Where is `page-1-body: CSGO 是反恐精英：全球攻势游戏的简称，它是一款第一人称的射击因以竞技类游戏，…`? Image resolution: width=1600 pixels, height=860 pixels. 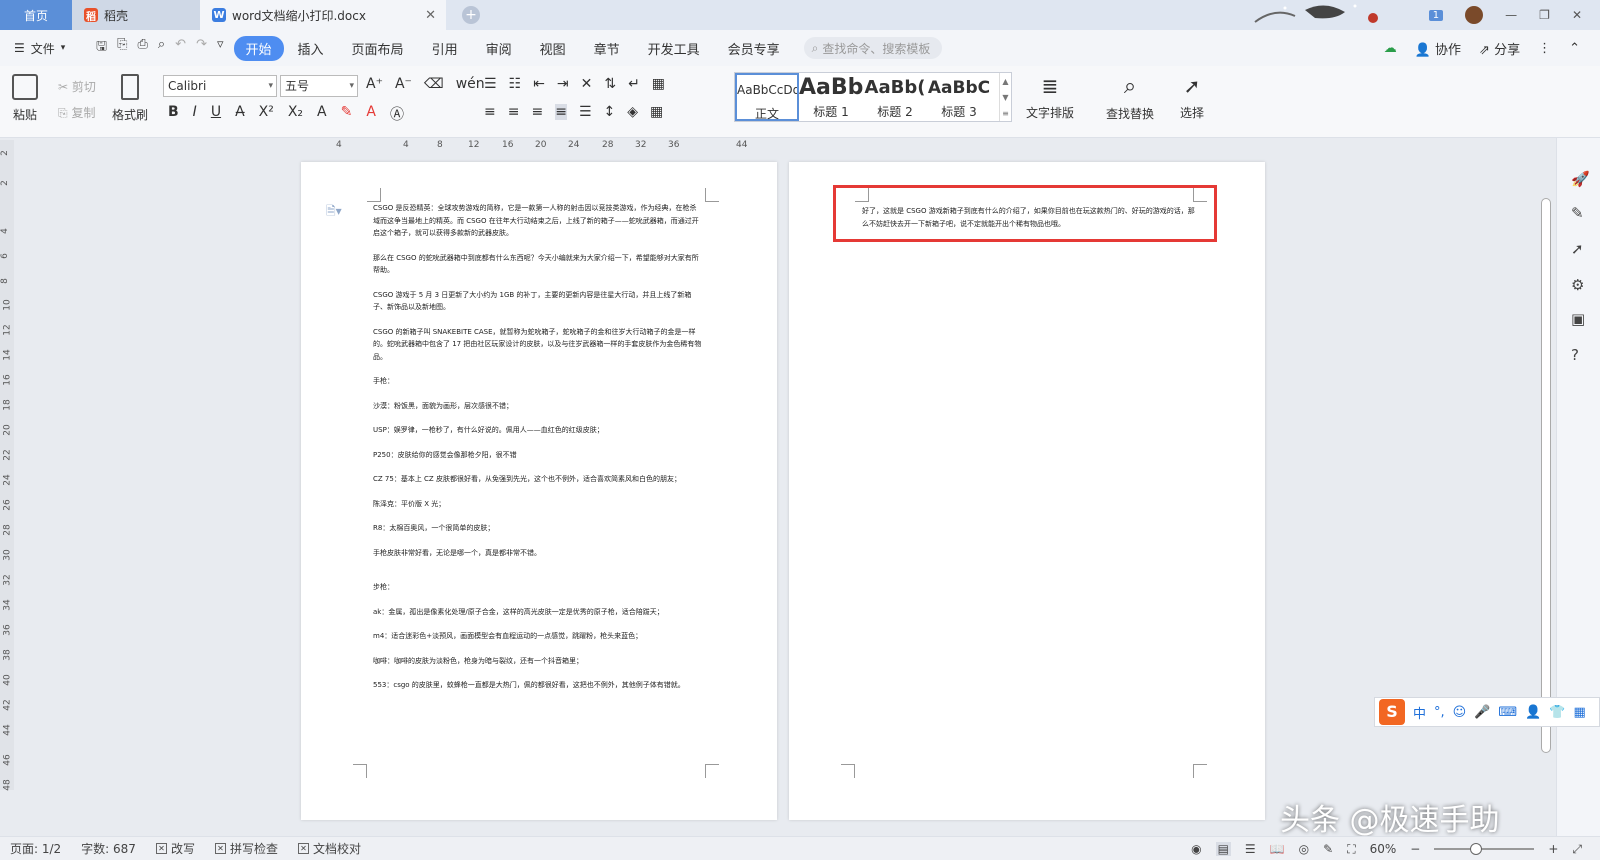 page-1-body: CSGO 是反恐精英：全球攻势游戏的简称，它是一款第一人称的射击因以竞技类游戏，… is located at coordinates (538, 453).